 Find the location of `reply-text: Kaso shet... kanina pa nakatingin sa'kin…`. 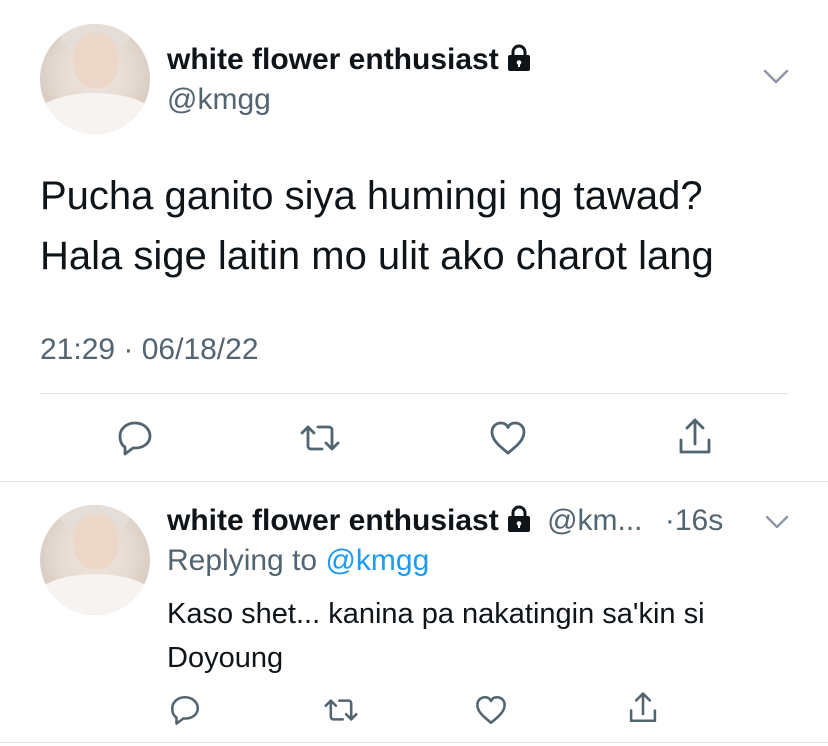

reply-text: Kaso shet... kanina pa nakatingin sa'kin… is located at coordinates (436, 636).